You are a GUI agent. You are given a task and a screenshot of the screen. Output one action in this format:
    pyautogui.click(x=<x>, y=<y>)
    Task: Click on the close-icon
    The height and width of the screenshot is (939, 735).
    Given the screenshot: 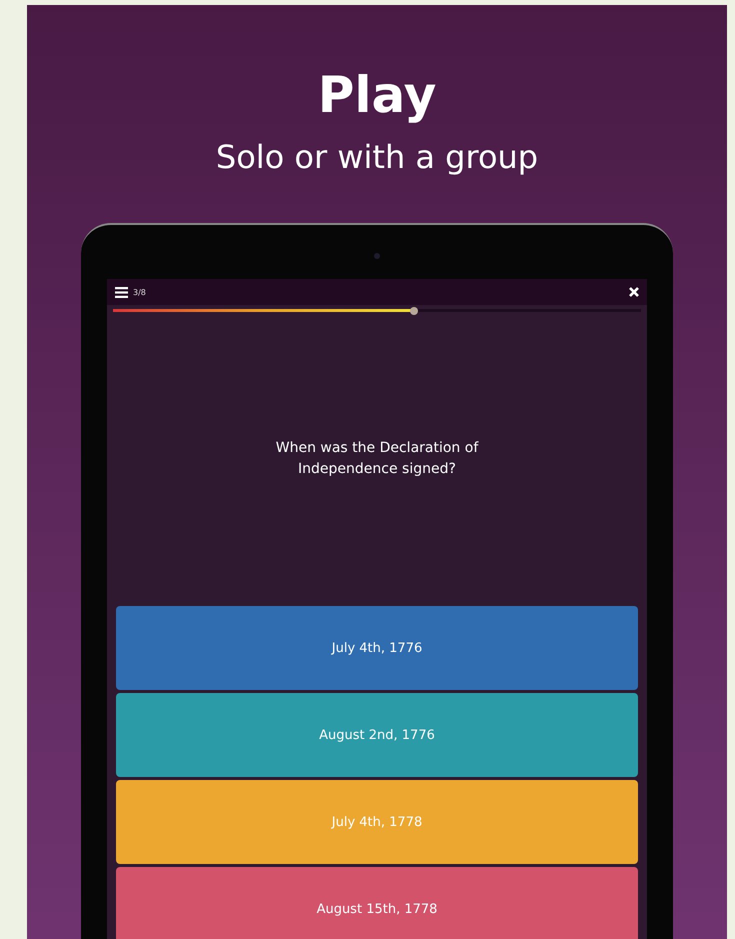 What is the action you would take?
    pyautogui.click(x=634, y=292)
    